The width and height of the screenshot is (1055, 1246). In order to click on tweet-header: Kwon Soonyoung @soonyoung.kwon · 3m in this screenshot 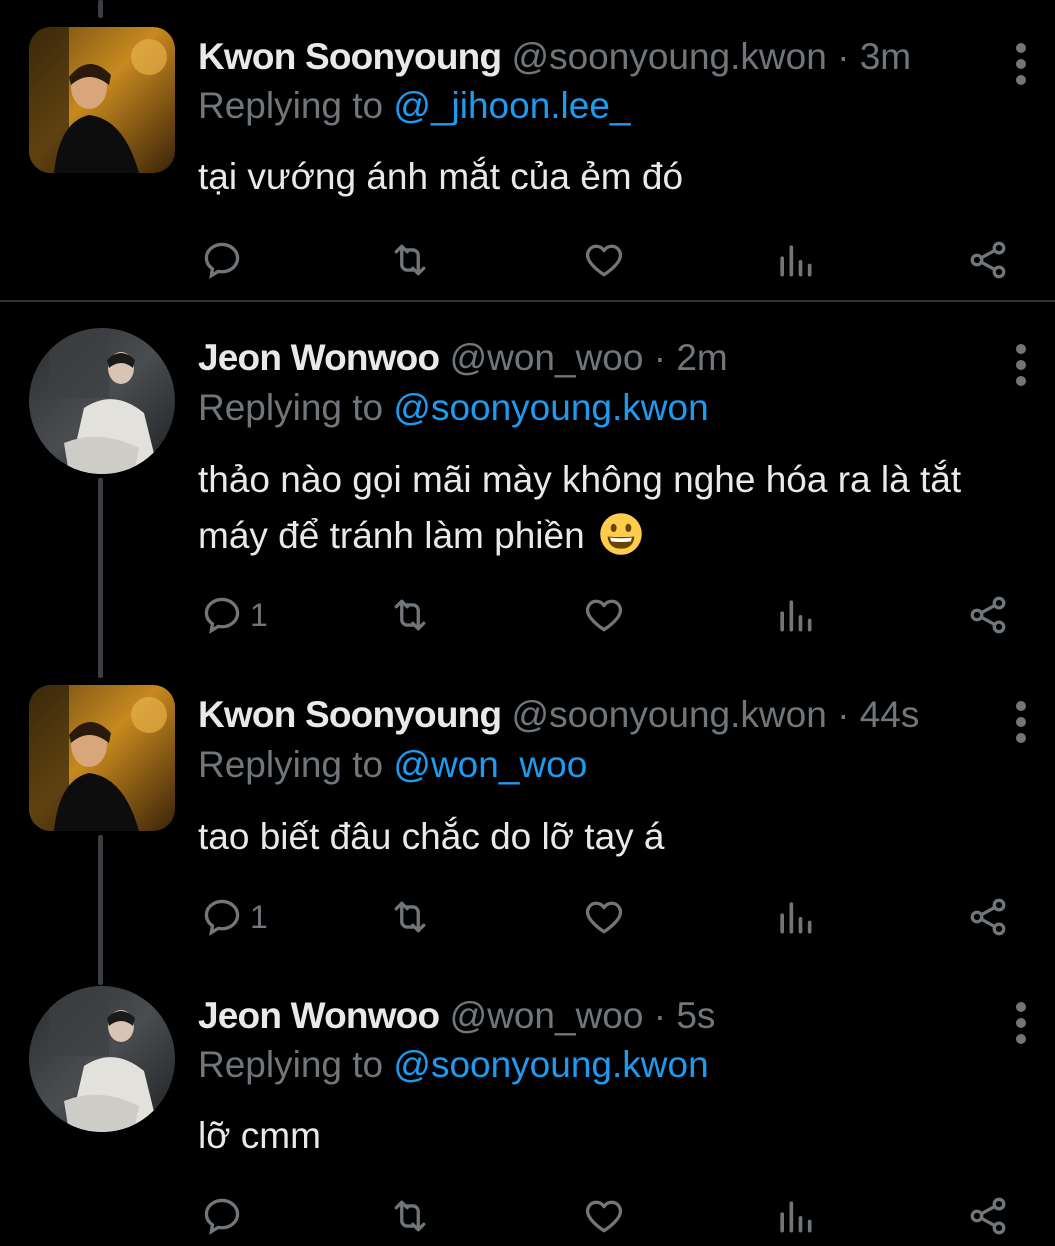, I will do `click(554, 57)`.